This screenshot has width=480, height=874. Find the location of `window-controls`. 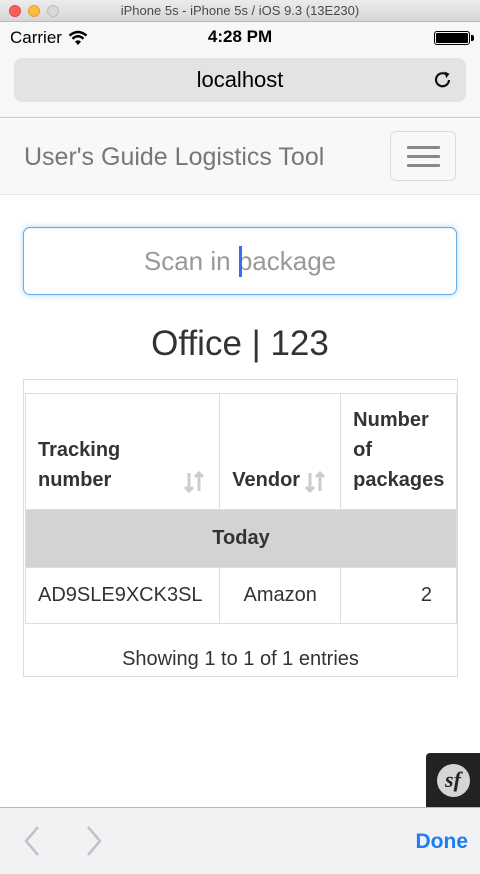

window-controls is located at coordinates (34, 11).